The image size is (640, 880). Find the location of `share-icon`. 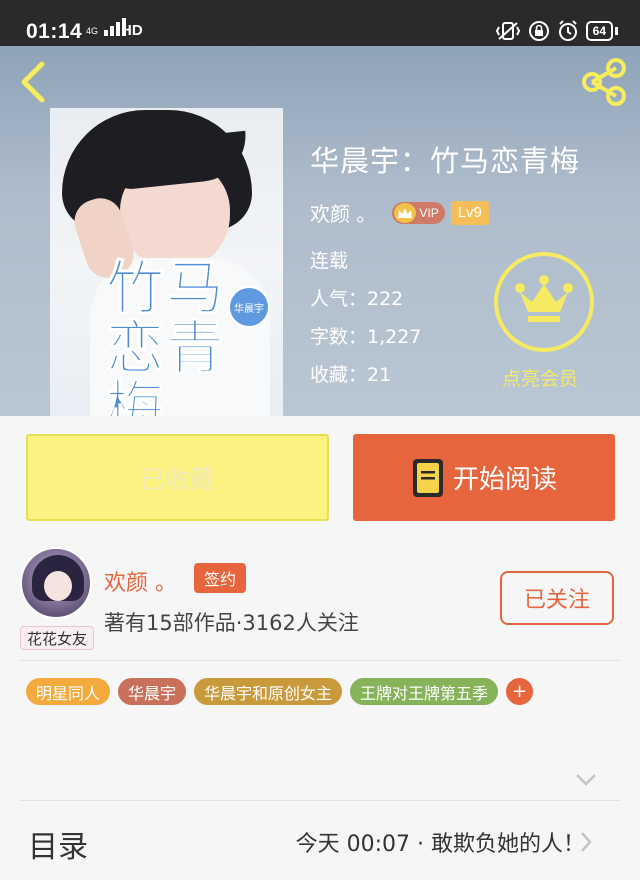

share-icon is located at coordinates (604, 82).